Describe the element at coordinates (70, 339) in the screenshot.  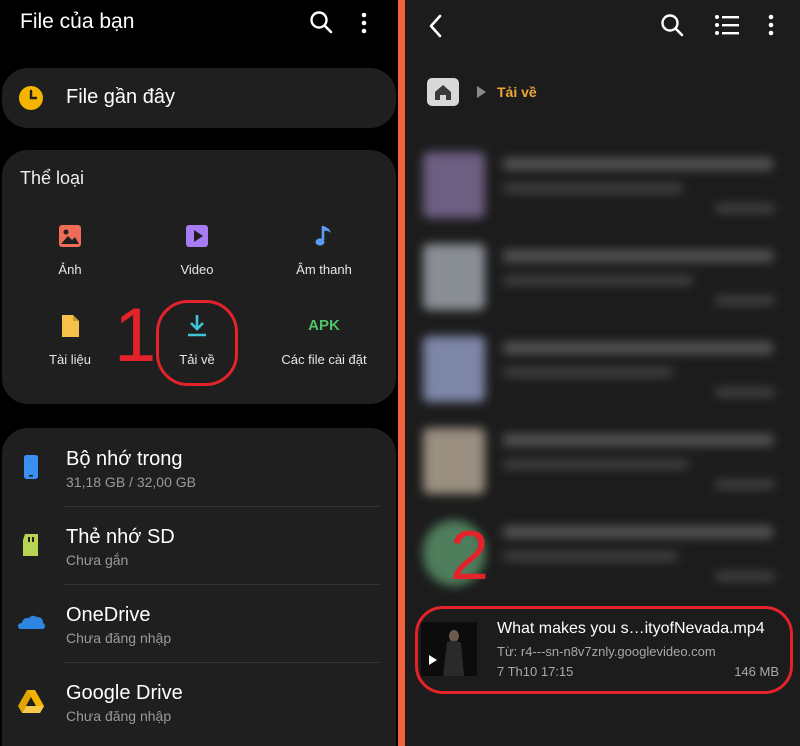
I see `category-documents: Tài liệu` at that location.